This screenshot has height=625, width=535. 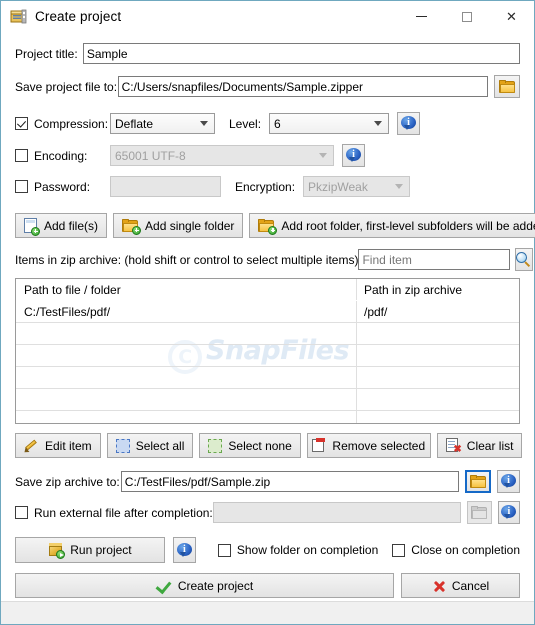 What do you see at coordinates (439, 586) in the screenshot?
I see `close-x-icon` at bounding box center [439, 586].